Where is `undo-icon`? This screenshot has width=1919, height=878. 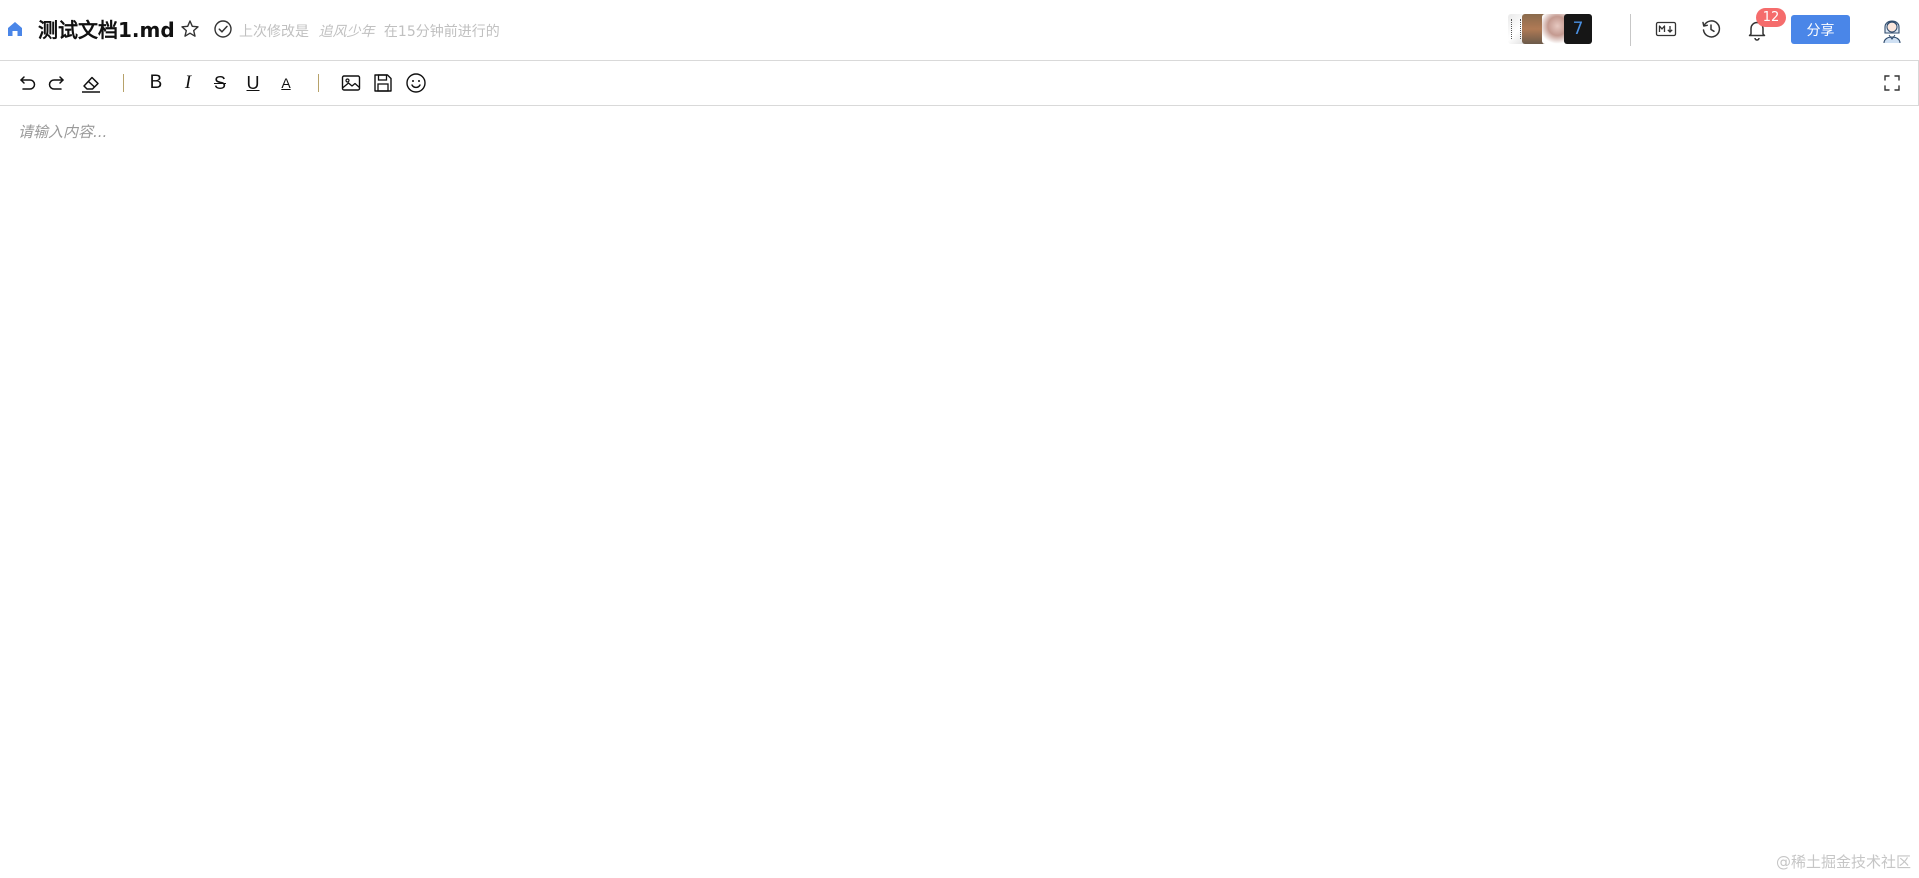 undo-icon is located at coordinates (26, 83).